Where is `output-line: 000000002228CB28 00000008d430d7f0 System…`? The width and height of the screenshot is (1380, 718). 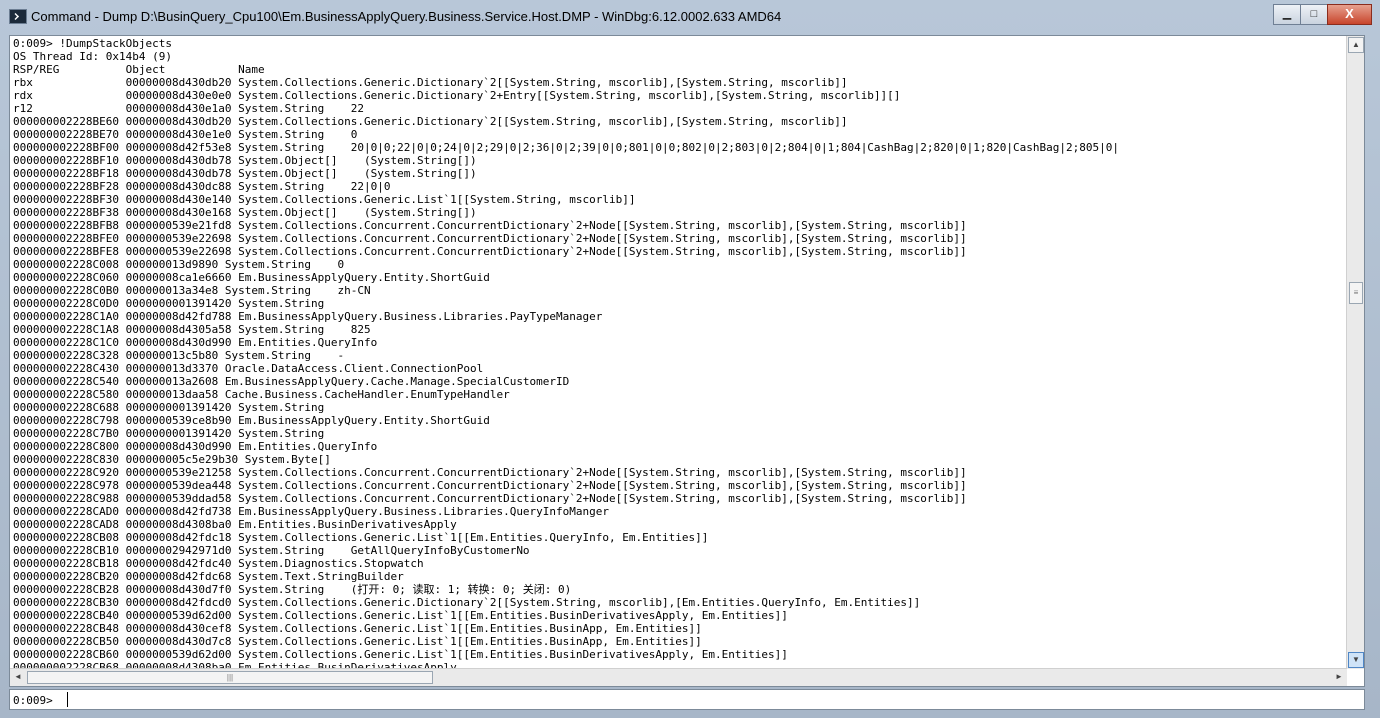
output-line: 000000002228CB28 00000008d430d7f0 System… is located at coordinates (292, 589).